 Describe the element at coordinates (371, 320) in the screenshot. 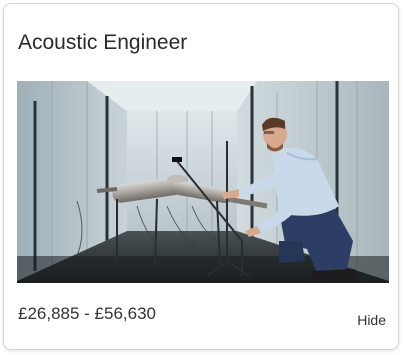

I see `hide-button: Hide` at that location.